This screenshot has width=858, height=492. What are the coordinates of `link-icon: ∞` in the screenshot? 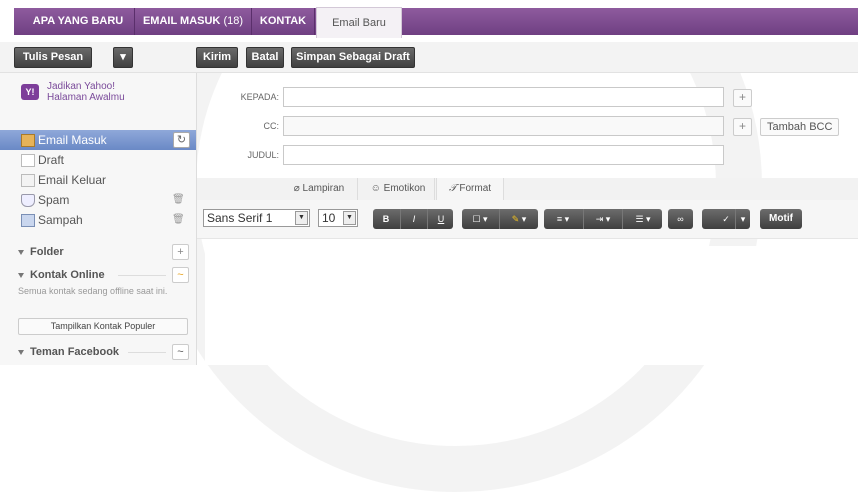 It's located at (680, 219).